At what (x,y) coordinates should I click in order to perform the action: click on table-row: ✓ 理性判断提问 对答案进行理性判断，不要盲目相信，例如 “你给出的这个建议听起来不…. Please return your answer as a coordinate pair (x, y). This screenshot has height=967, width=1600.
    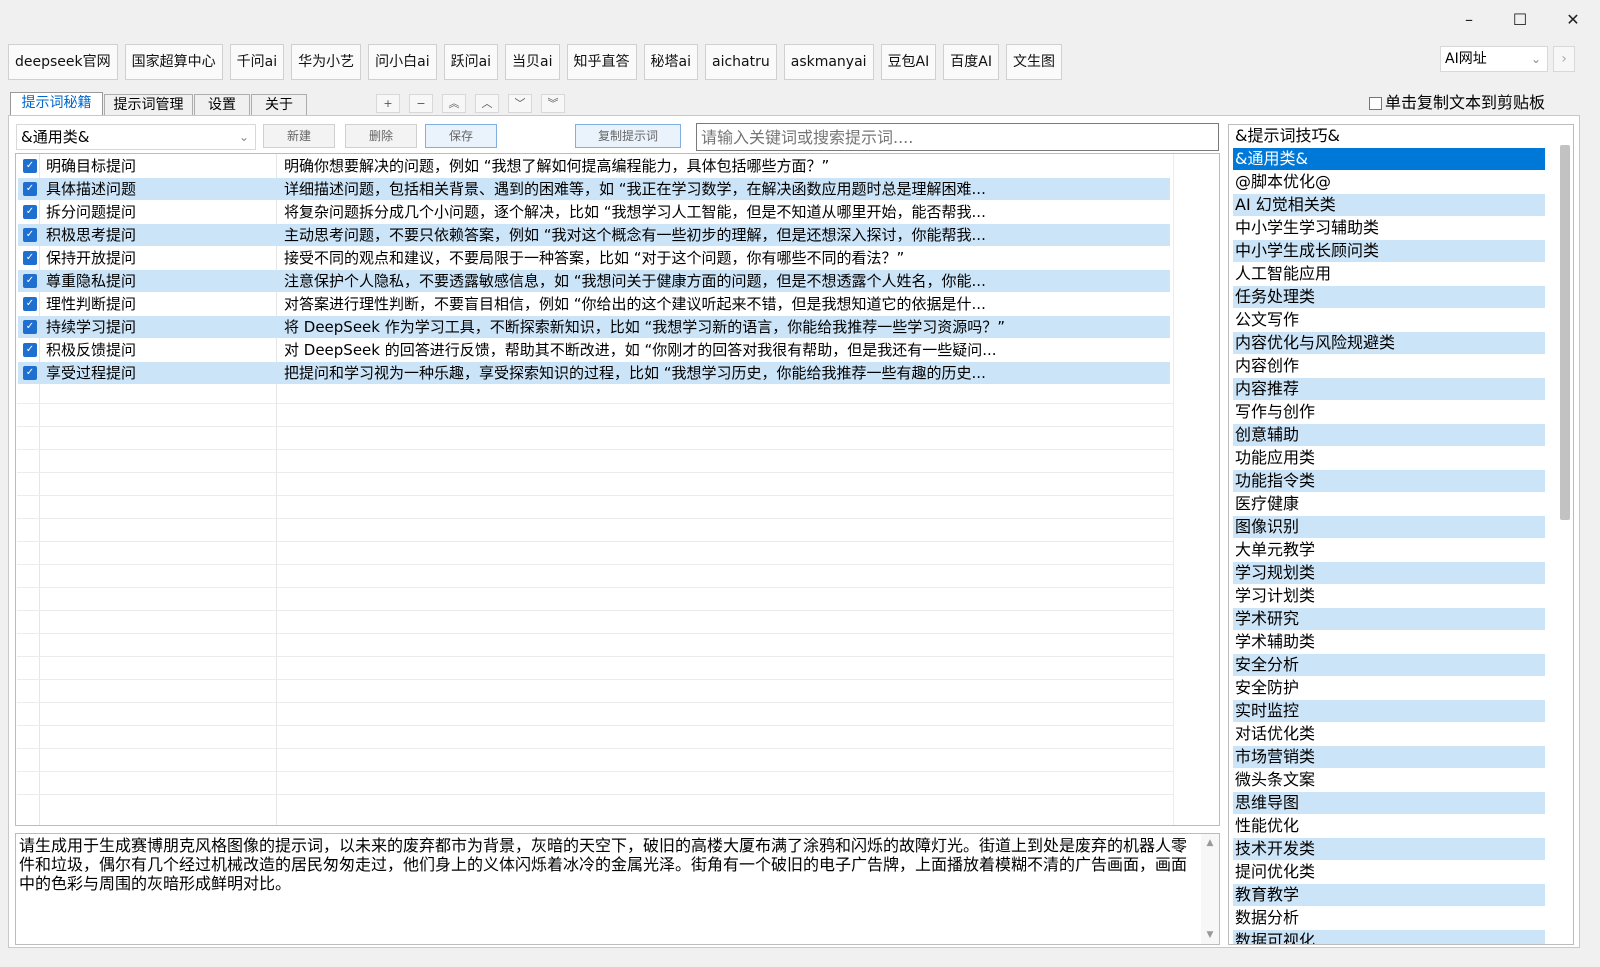
    Looking at the image, I should click on (594, 304).